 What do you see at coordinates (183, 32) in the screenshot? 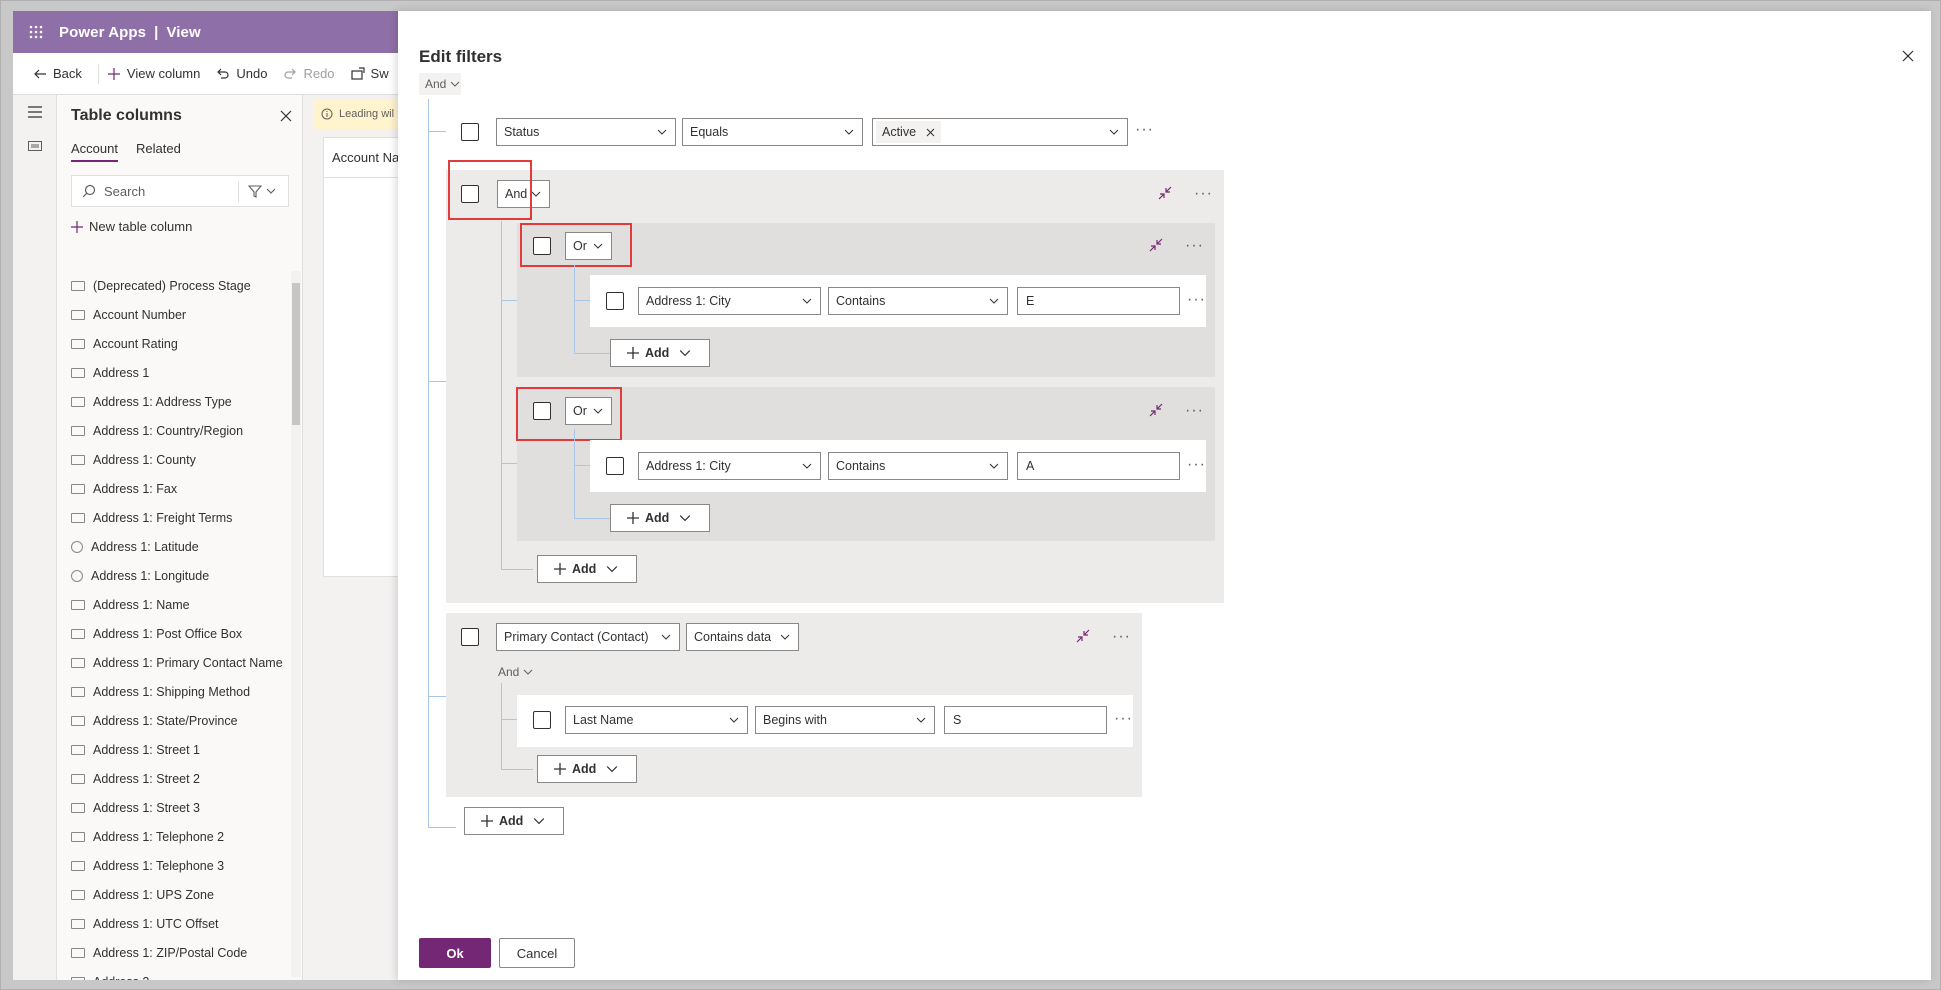
I see `app-section: View` at bounding box center [183, 32].